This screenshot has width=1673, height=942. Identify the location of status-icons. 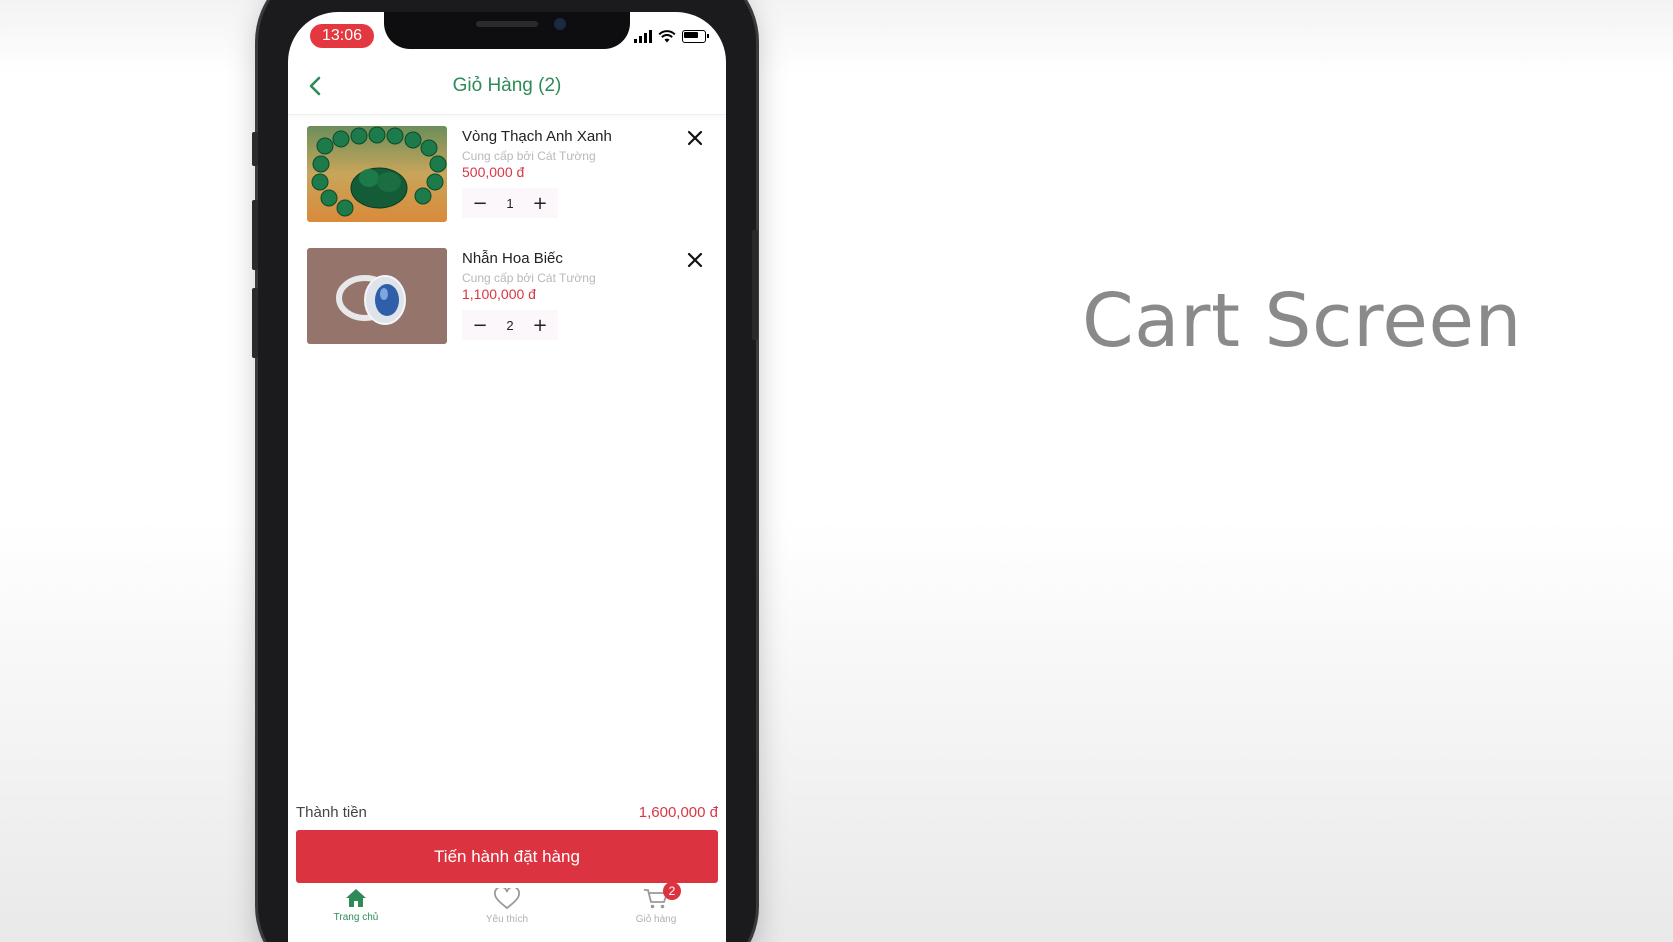
(671, 36).